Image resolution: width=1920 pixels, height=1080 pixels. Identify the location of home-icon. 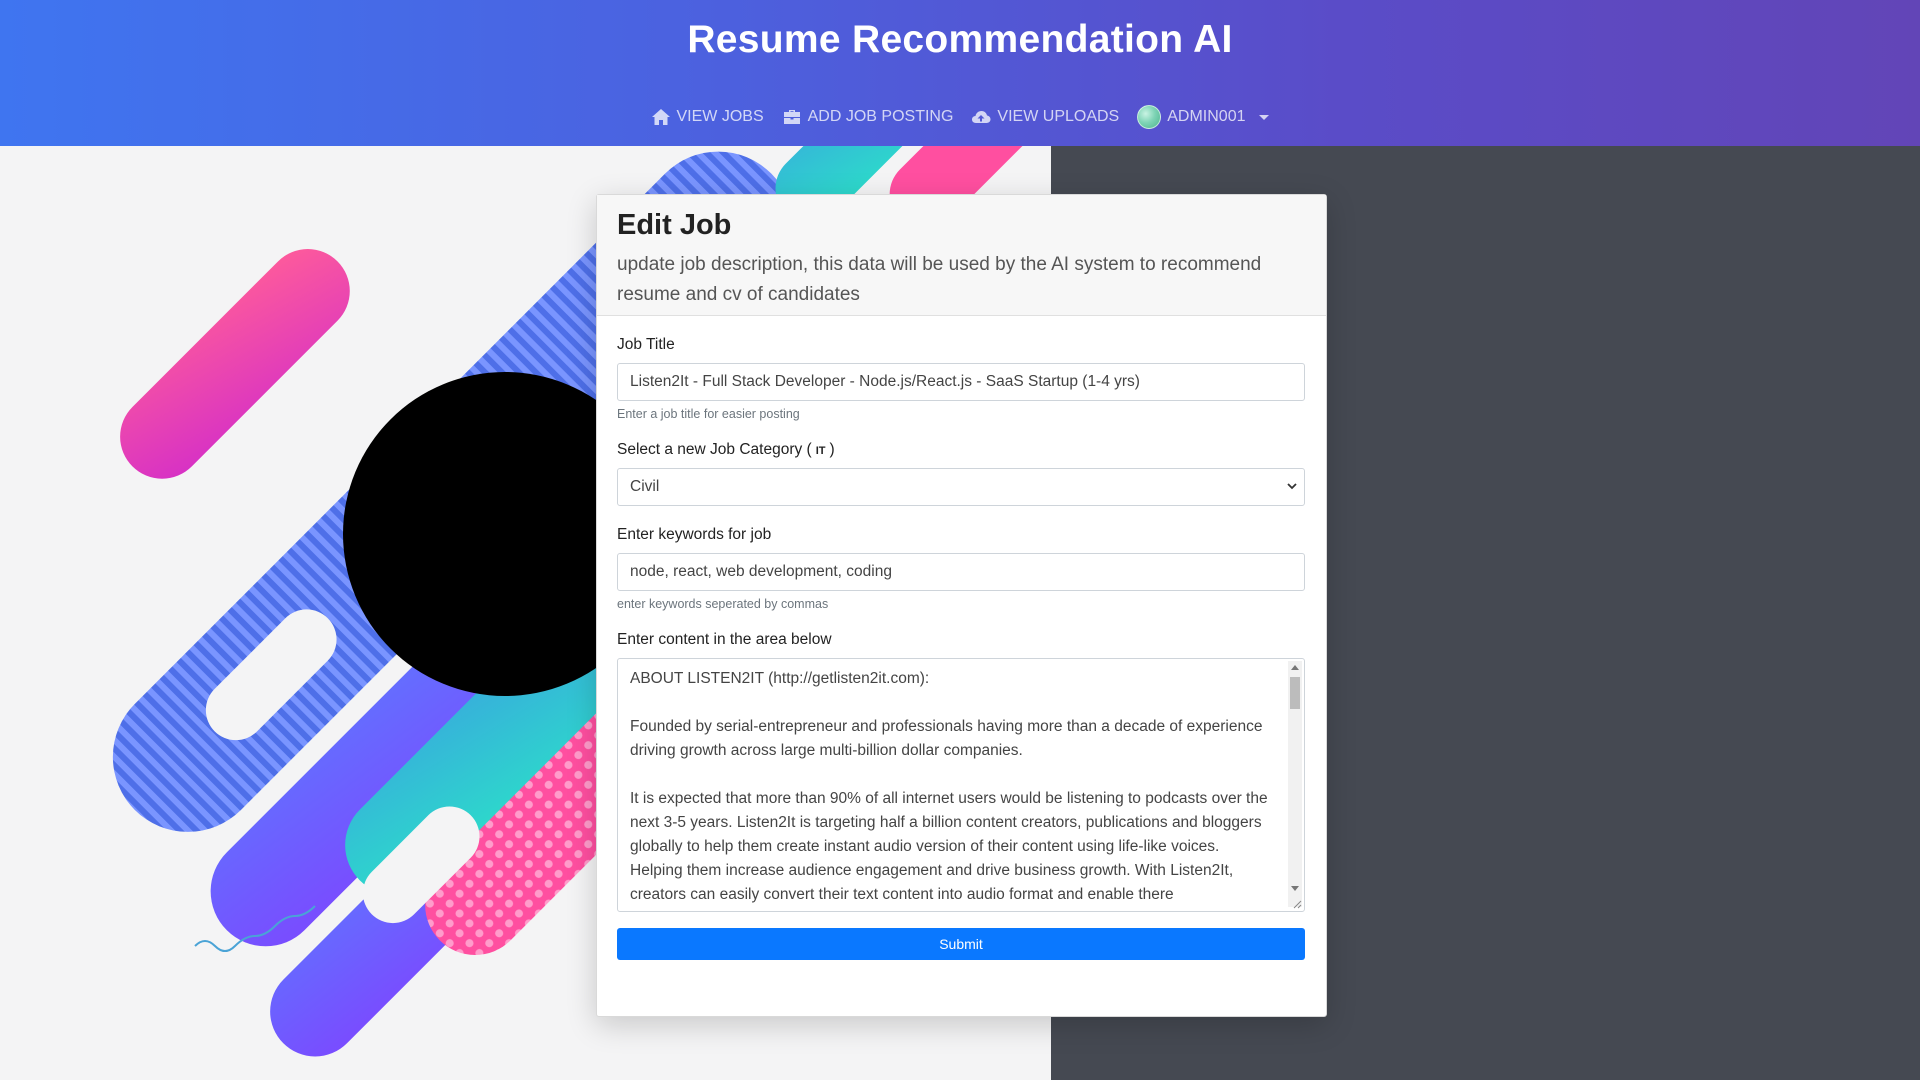
(660, 117).